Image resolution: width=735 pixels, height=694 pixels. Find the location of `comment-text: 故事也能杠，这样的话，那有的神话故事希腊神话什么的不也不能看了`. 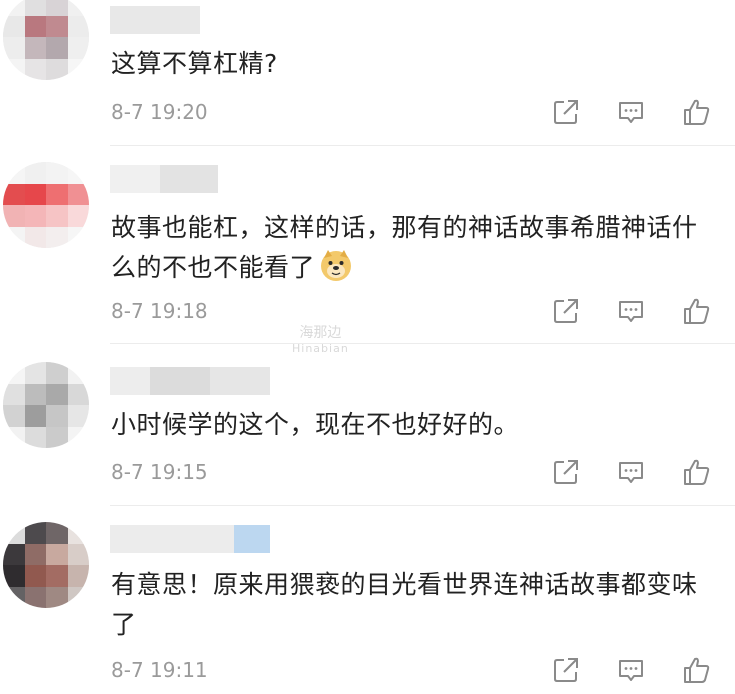

comment-text: 故事也能杠，这样的话，那有的神话故事希腊神话什么的不也不能看了 is located at coordinates (413, 248).